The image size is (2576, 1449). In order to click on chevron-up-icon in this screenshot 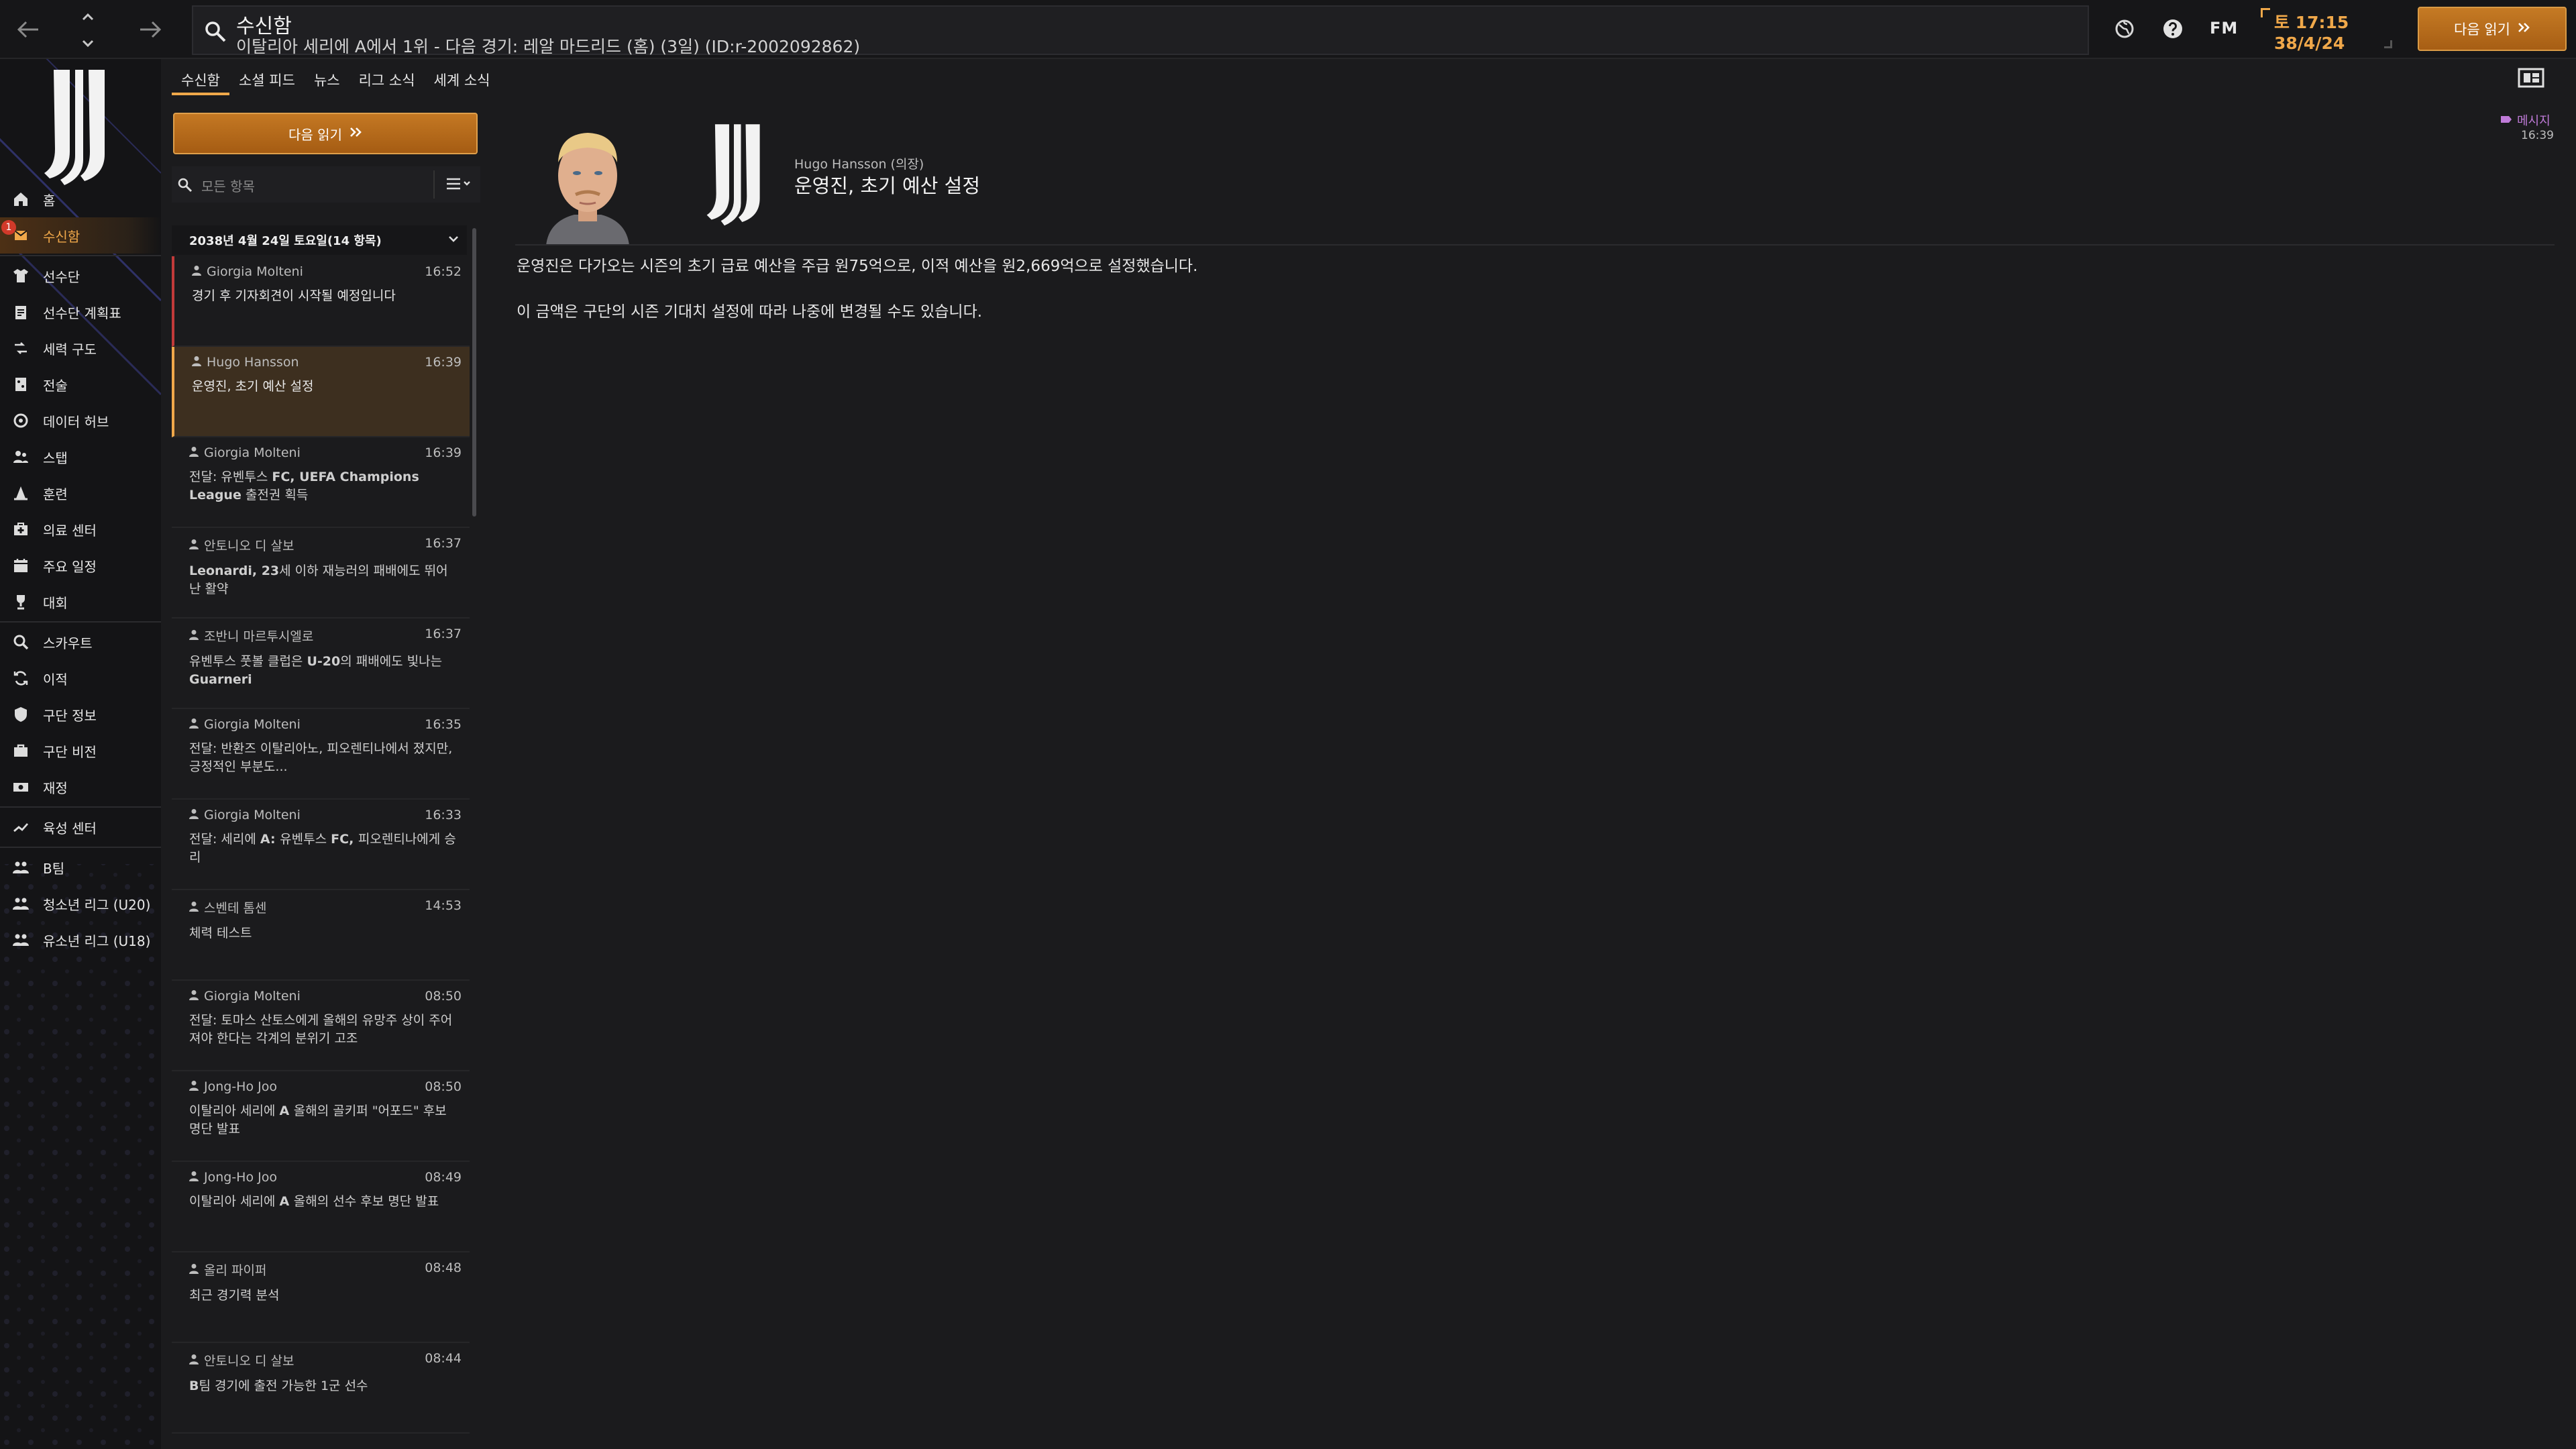, I will do `click(88, 17)`.